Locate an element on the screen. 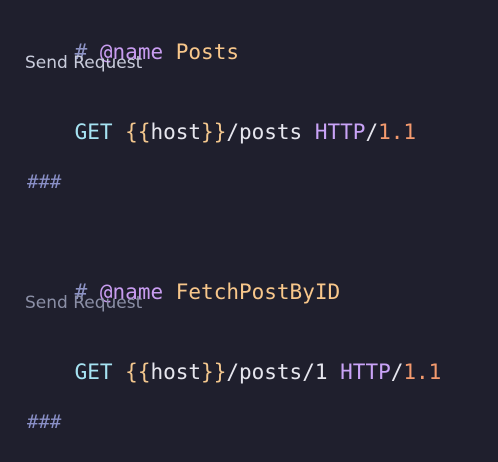  request-name: Posts is located at coordinates (207, 52).